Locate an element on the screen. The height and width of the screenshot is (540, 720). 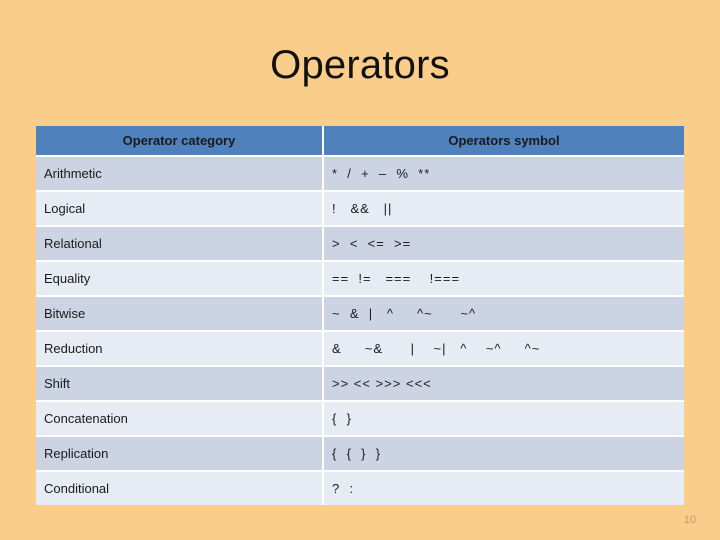
cell-symbols: * / + – % ** is located at coordinates (504, 174).